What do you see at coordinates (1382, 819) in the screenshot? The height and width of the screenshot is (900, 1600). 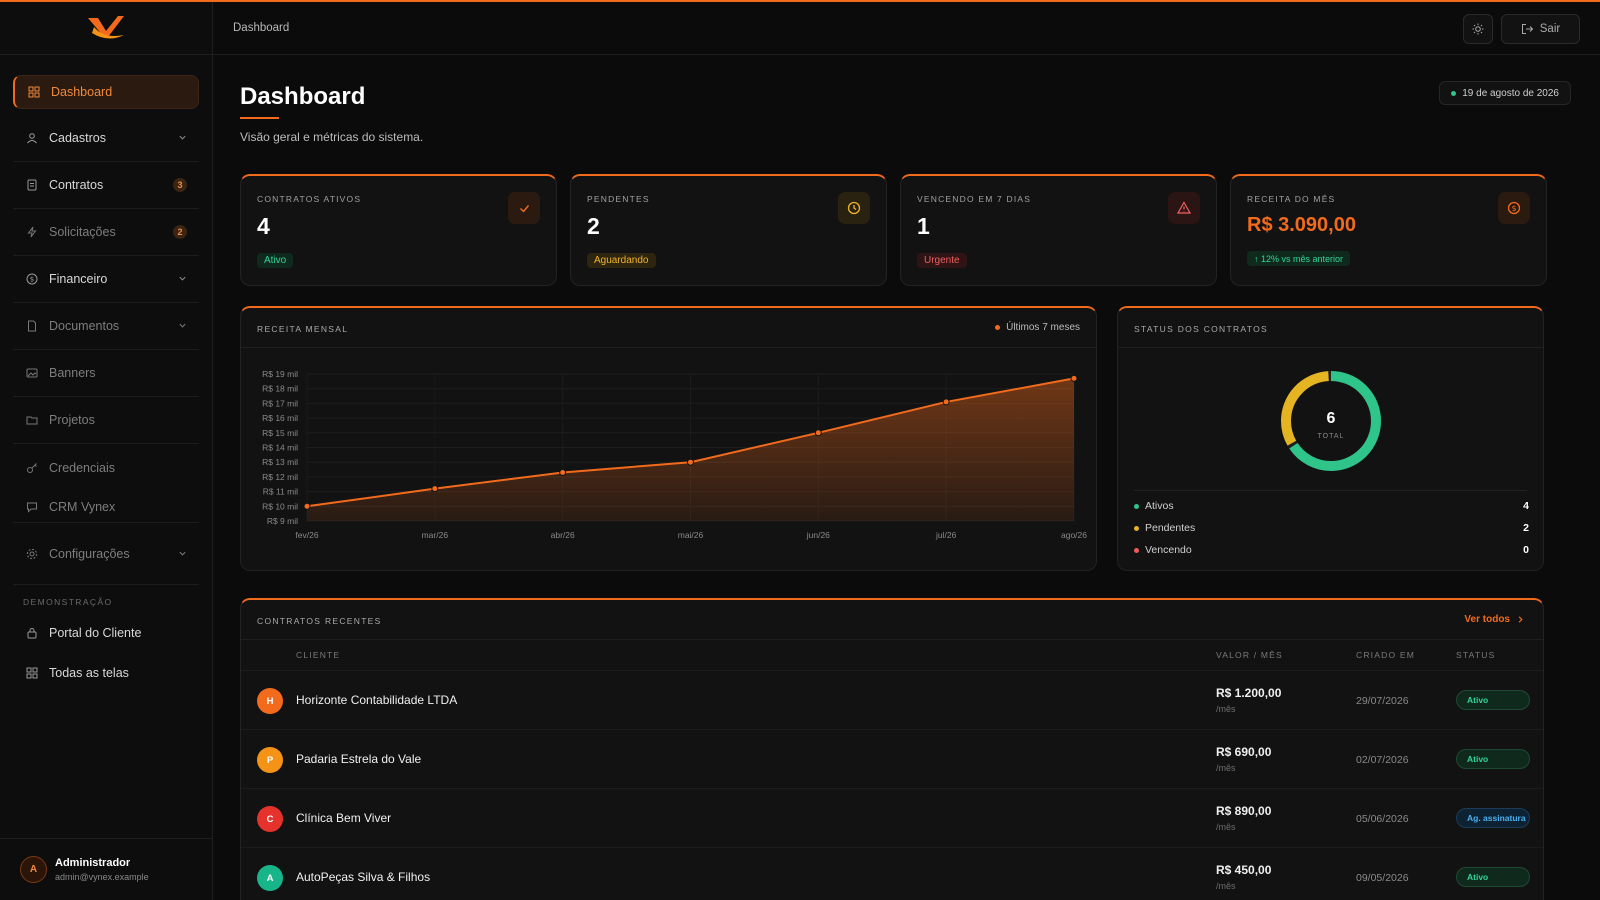 I see `created-date: 05/06/2026` at bounding box center [1382, 819].